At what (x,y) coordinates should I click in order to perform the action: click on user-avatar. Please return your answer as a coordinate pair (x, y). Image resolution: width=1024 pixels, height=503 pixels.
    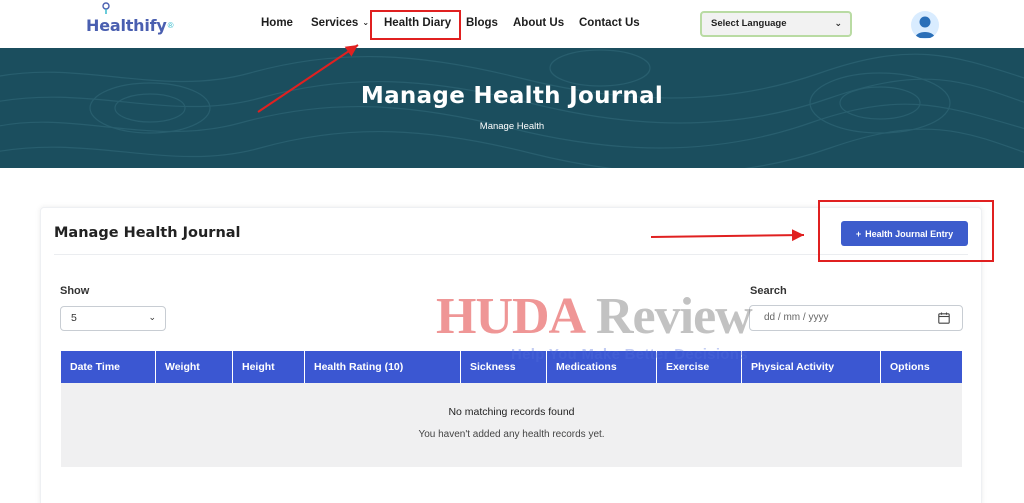
    Looking at the image, I should click on (925, 25).